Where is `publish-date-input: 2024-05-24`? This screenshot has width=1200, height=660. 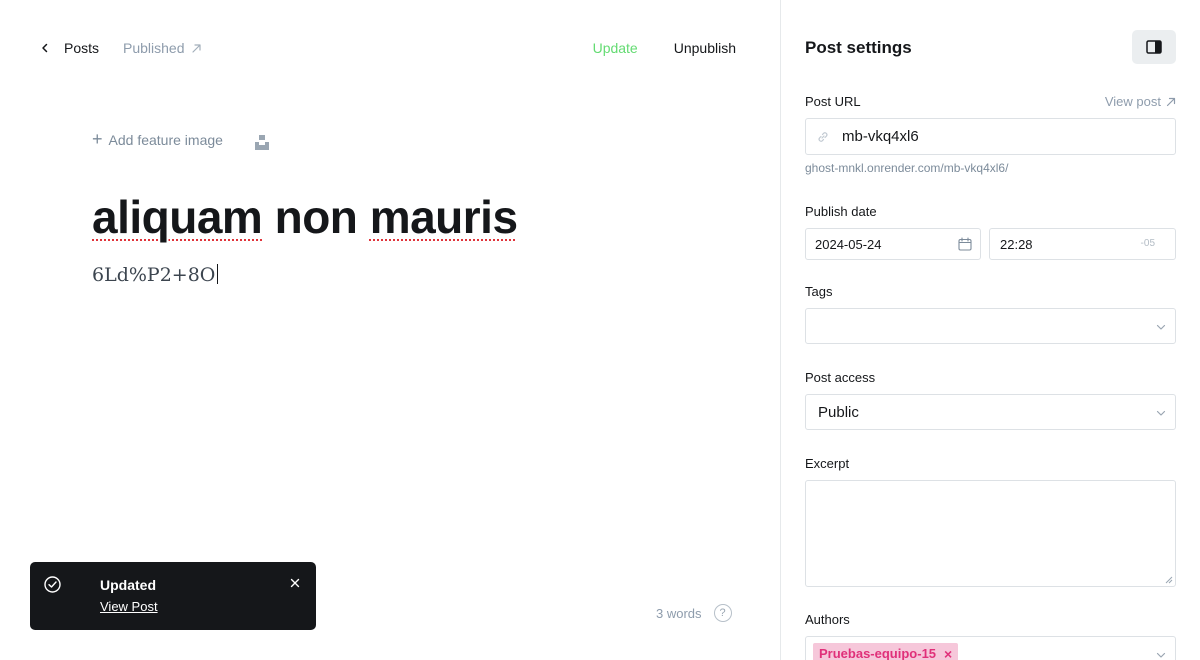
publish-date-input: 2024-05-24 is located at coordinates (893, 244).